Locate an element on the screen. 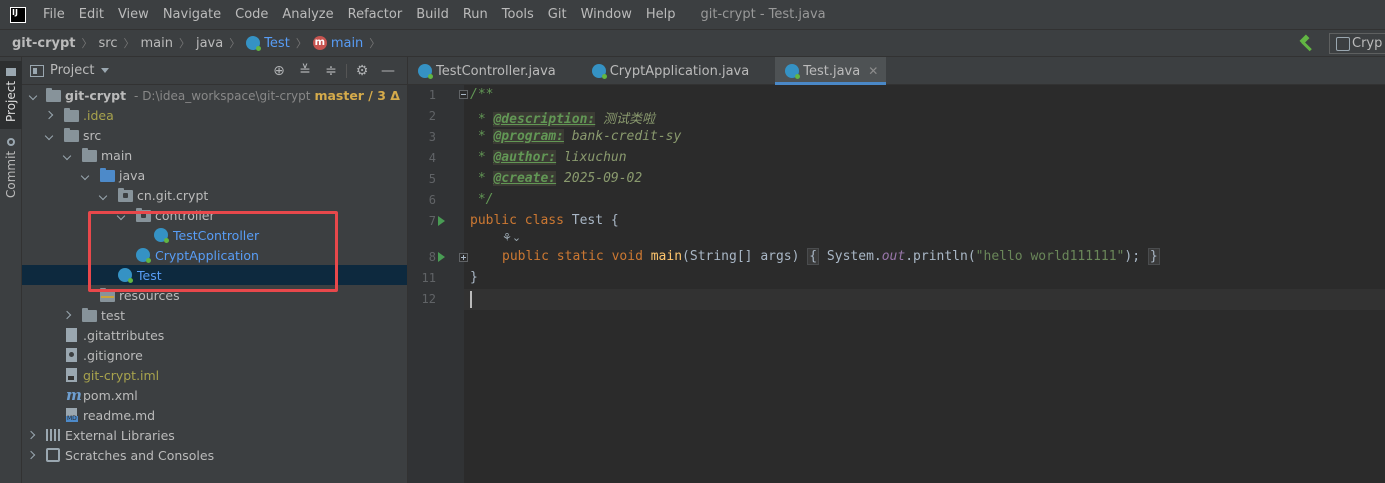 Image resolution: width=1385 pixels, height=483 pixels. run-configuration-selector: Cryp is located at coordinates (1357, 43).